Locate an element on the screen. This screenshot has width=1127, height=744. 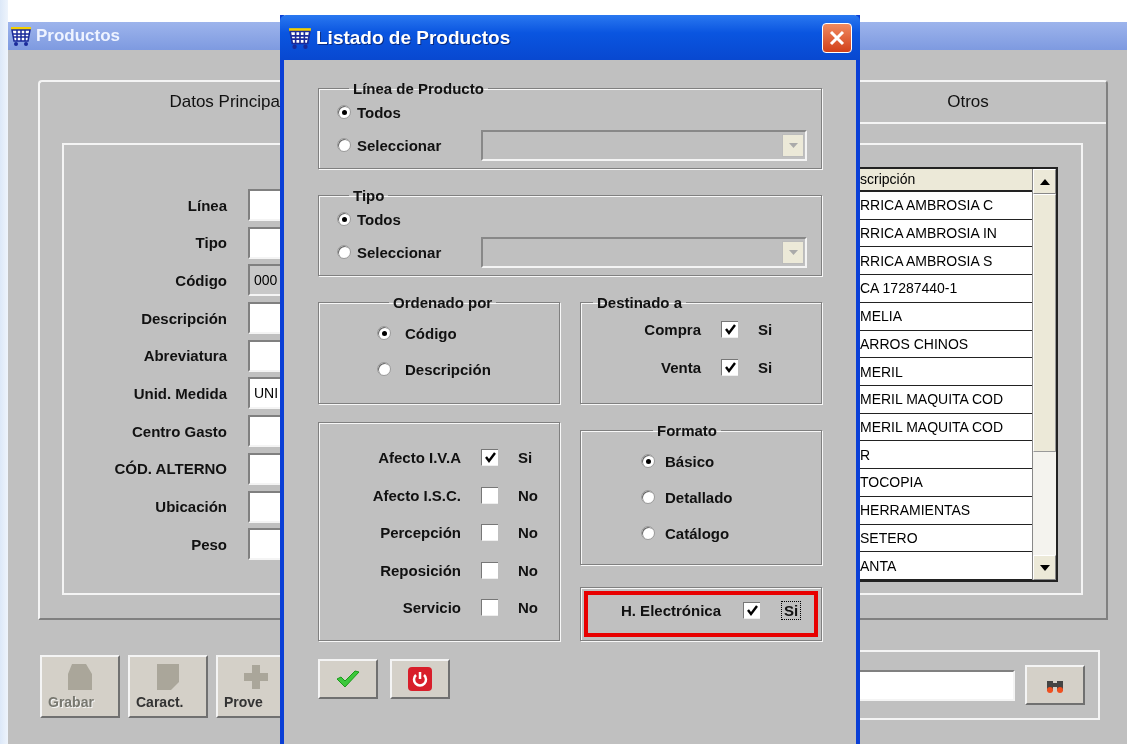
toolbar-button: Caract. is located at coordinates (168, 686).